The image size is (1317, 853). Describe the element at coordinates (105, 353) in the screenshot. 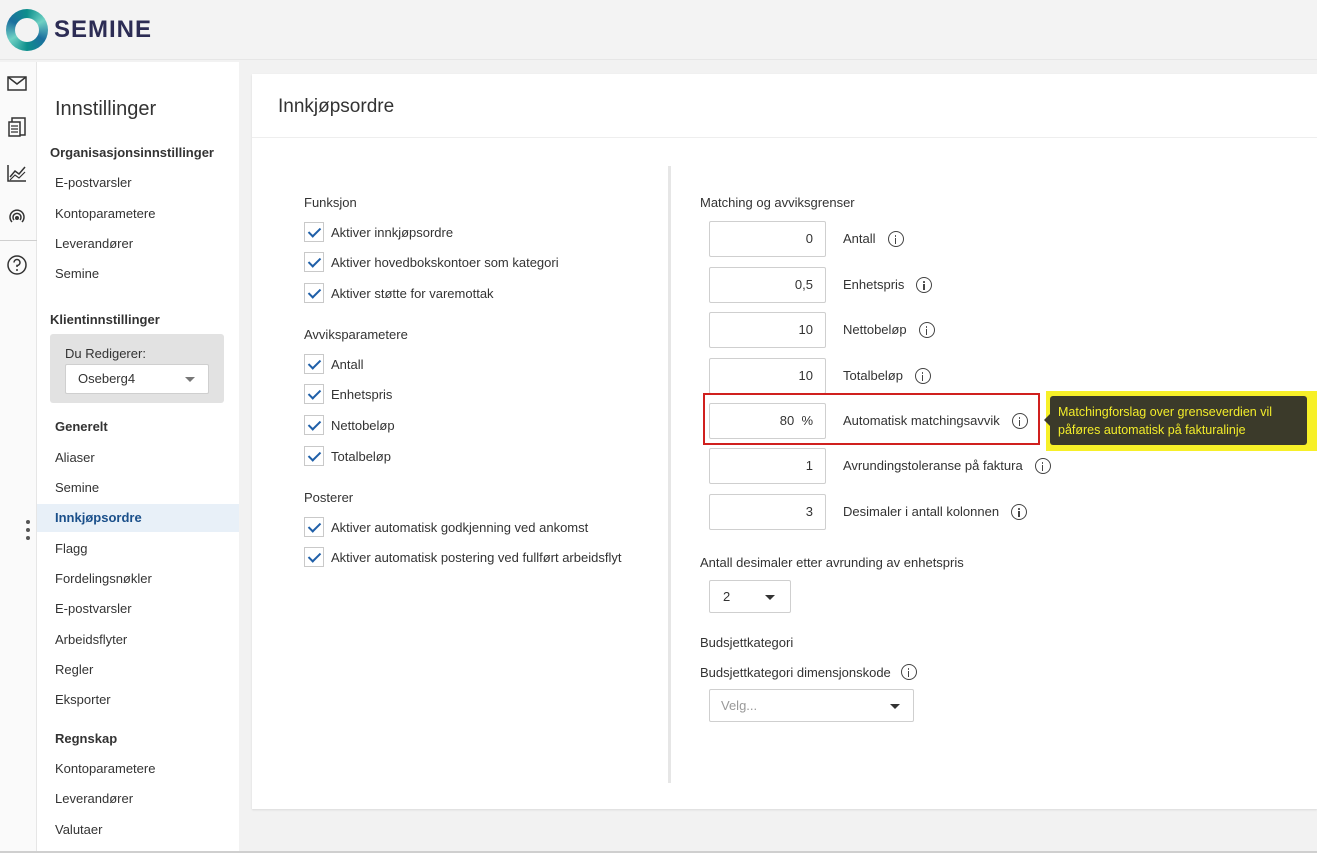

I see `editor-label: Du Redigerer:` at that location.